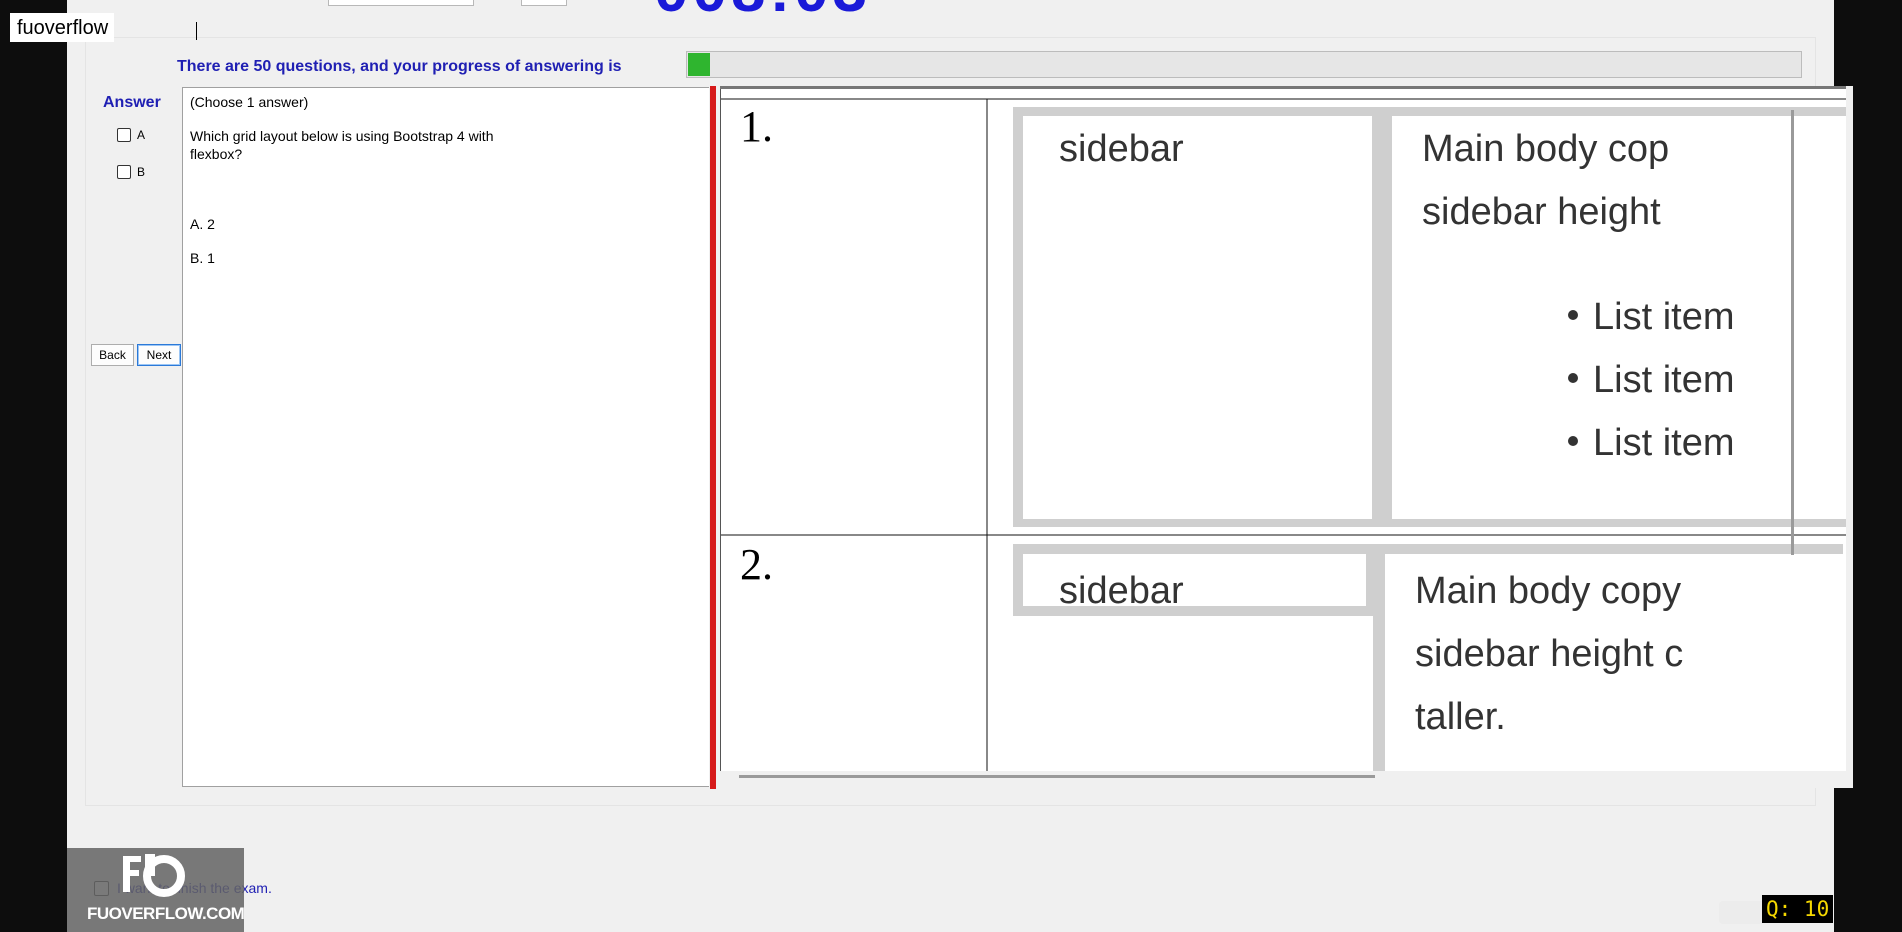 The width and height of the screenshot is (1902, 932). What do you see at coordinates (216, 154) in the screenshot?
I see `question-text-line2: flexbox?` at bounding box center [216, 154].